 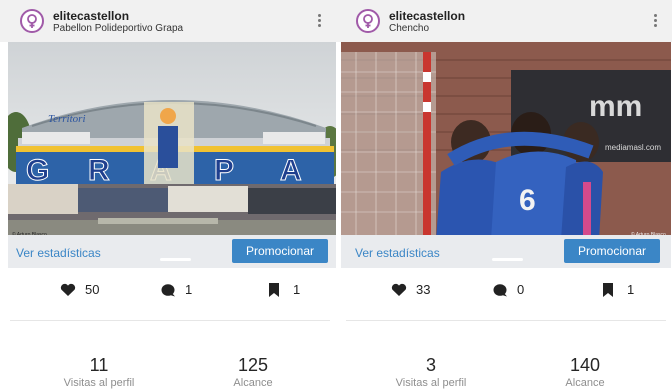 What do you see at coordinates (92, 289) in the screenshot?
I see `likes-value: 50` at bounding box center [92, 289].